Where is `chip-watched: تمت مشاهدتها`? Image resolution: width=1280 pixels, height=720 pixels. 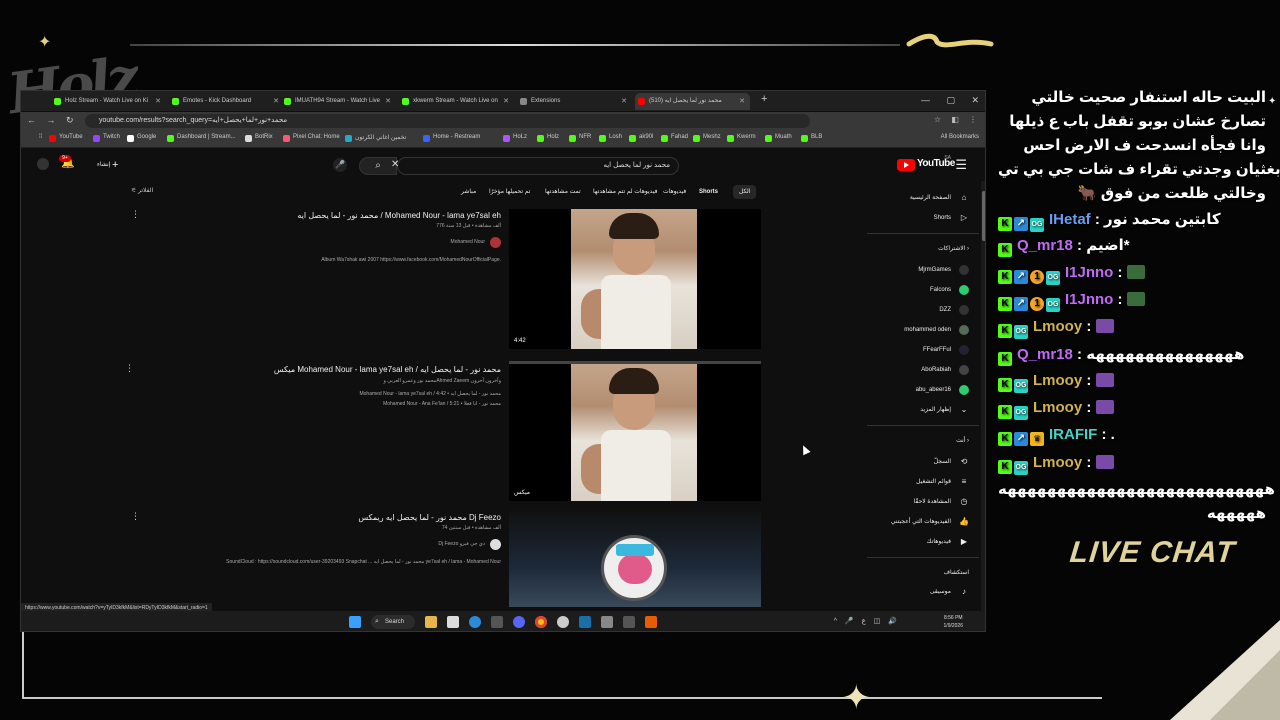 chip-watched: تمت مشاهدتها is located at coordinates (563, 192).